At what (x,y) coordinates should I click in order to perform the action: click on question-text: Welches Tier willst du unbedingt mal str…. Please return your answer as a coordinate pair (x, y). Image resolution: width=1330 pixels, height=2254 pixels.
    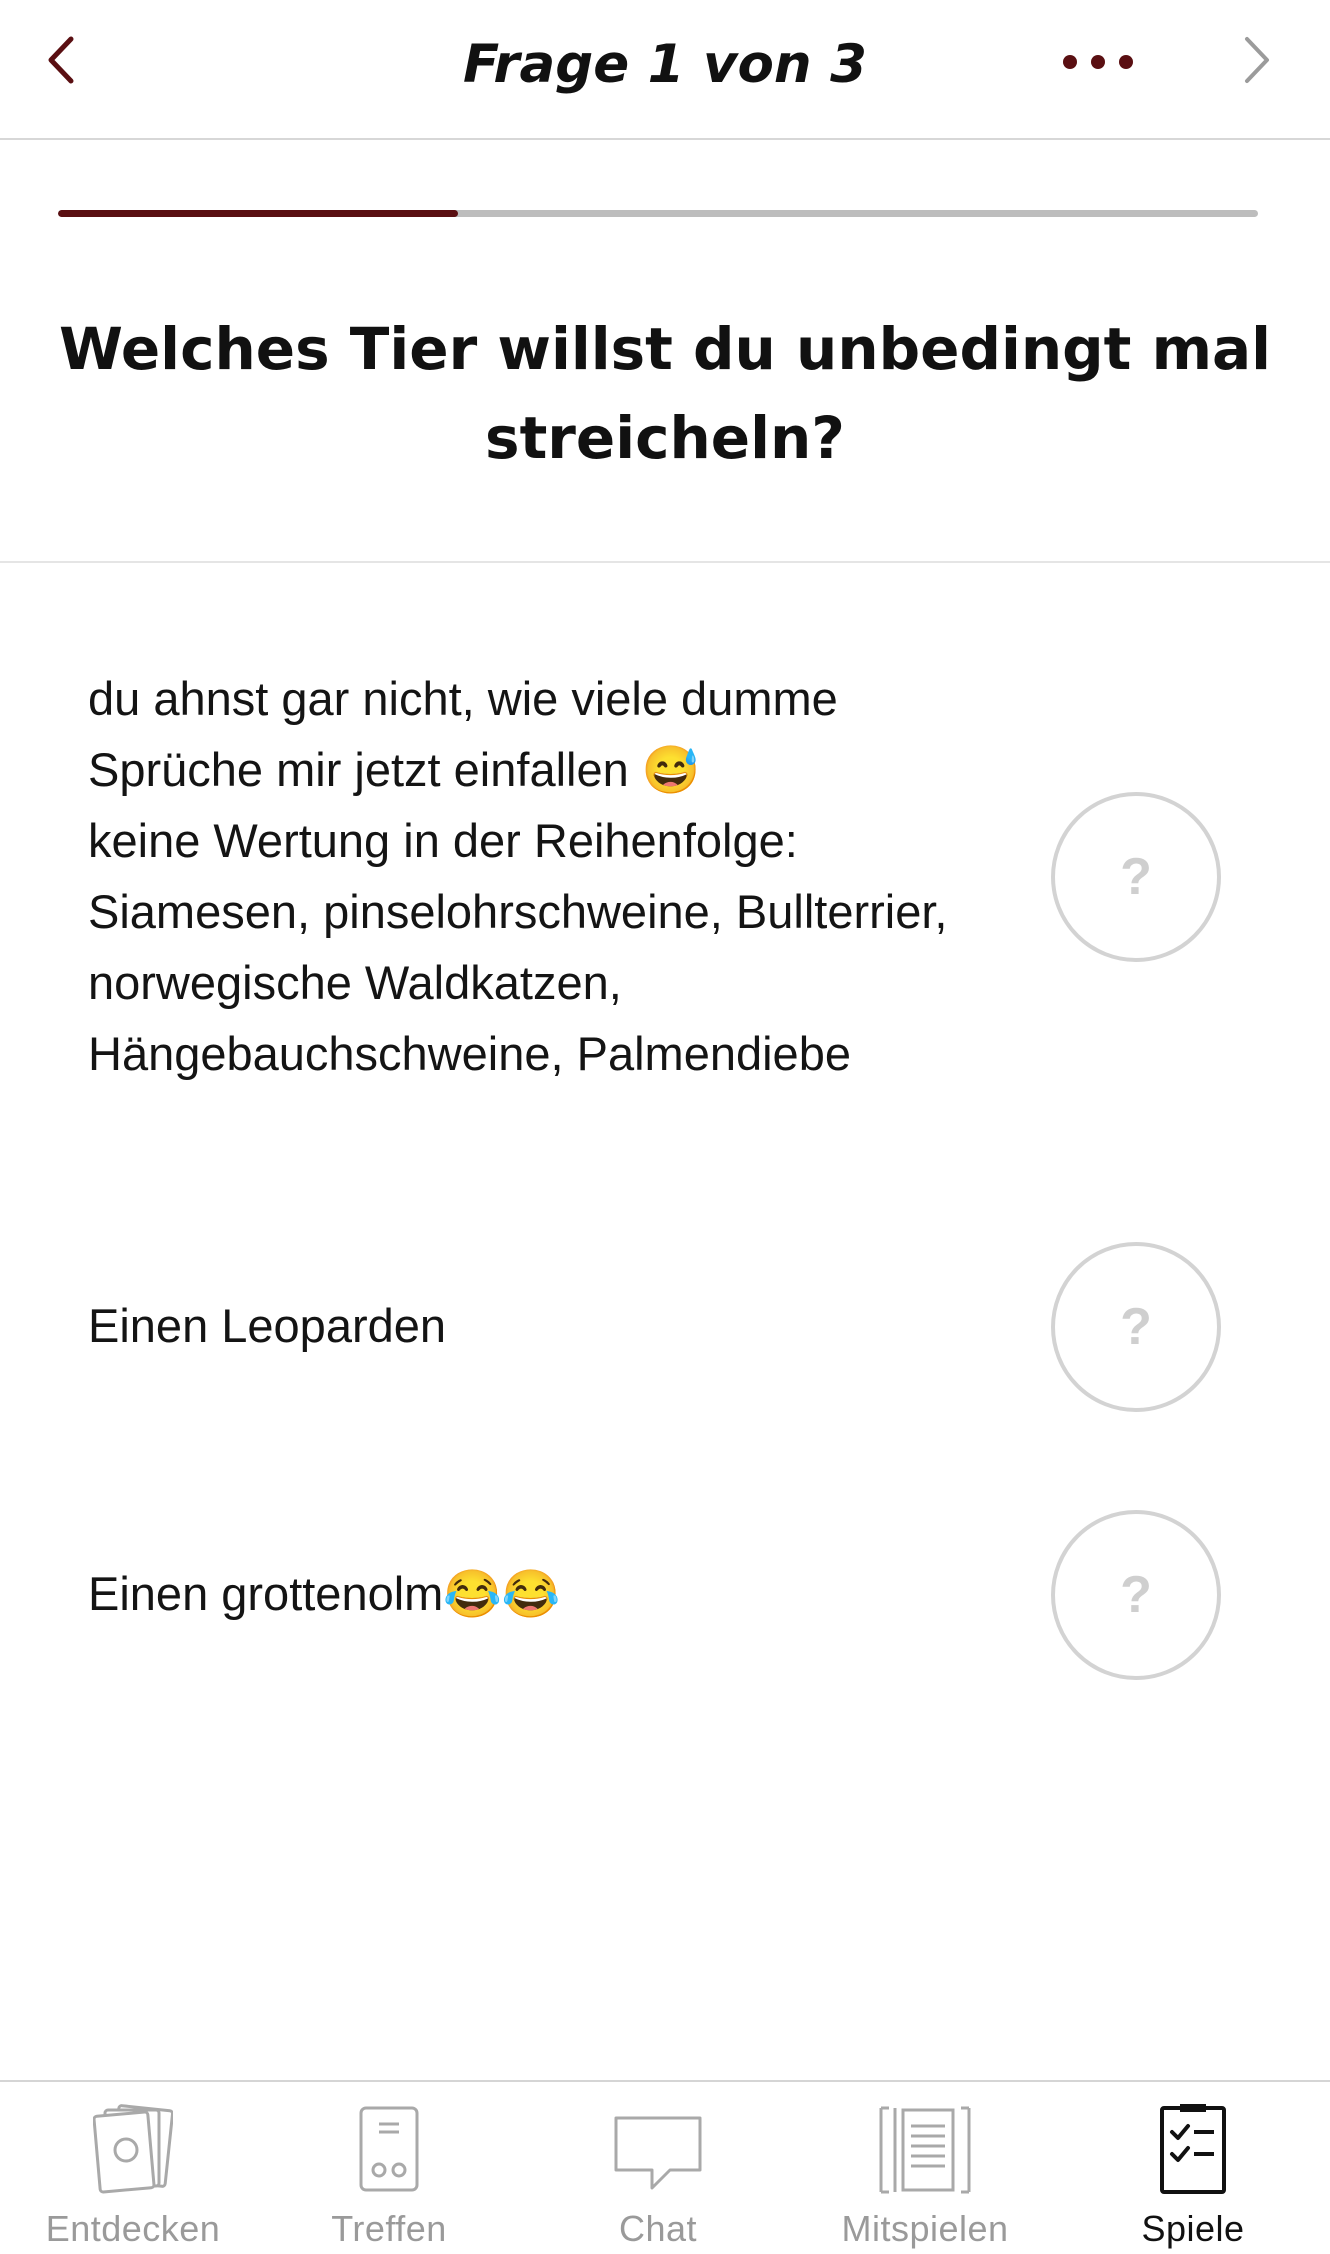
    Looking at the image, I should click on (665, 393).